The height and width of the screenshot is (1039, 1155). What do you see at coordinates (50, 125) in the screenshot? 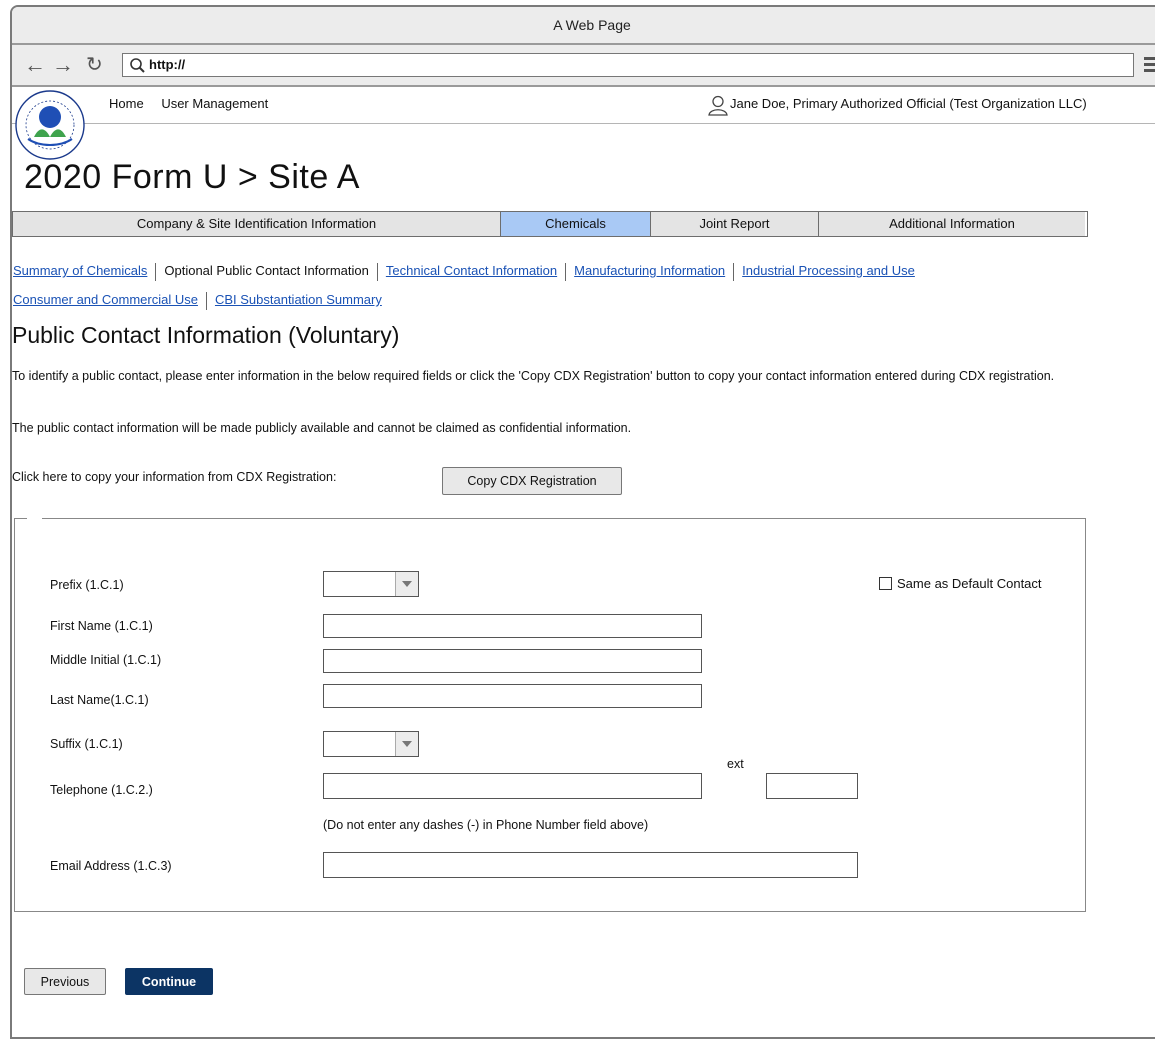
I see `epa-seal-logo` at bounding box center [50, 125].